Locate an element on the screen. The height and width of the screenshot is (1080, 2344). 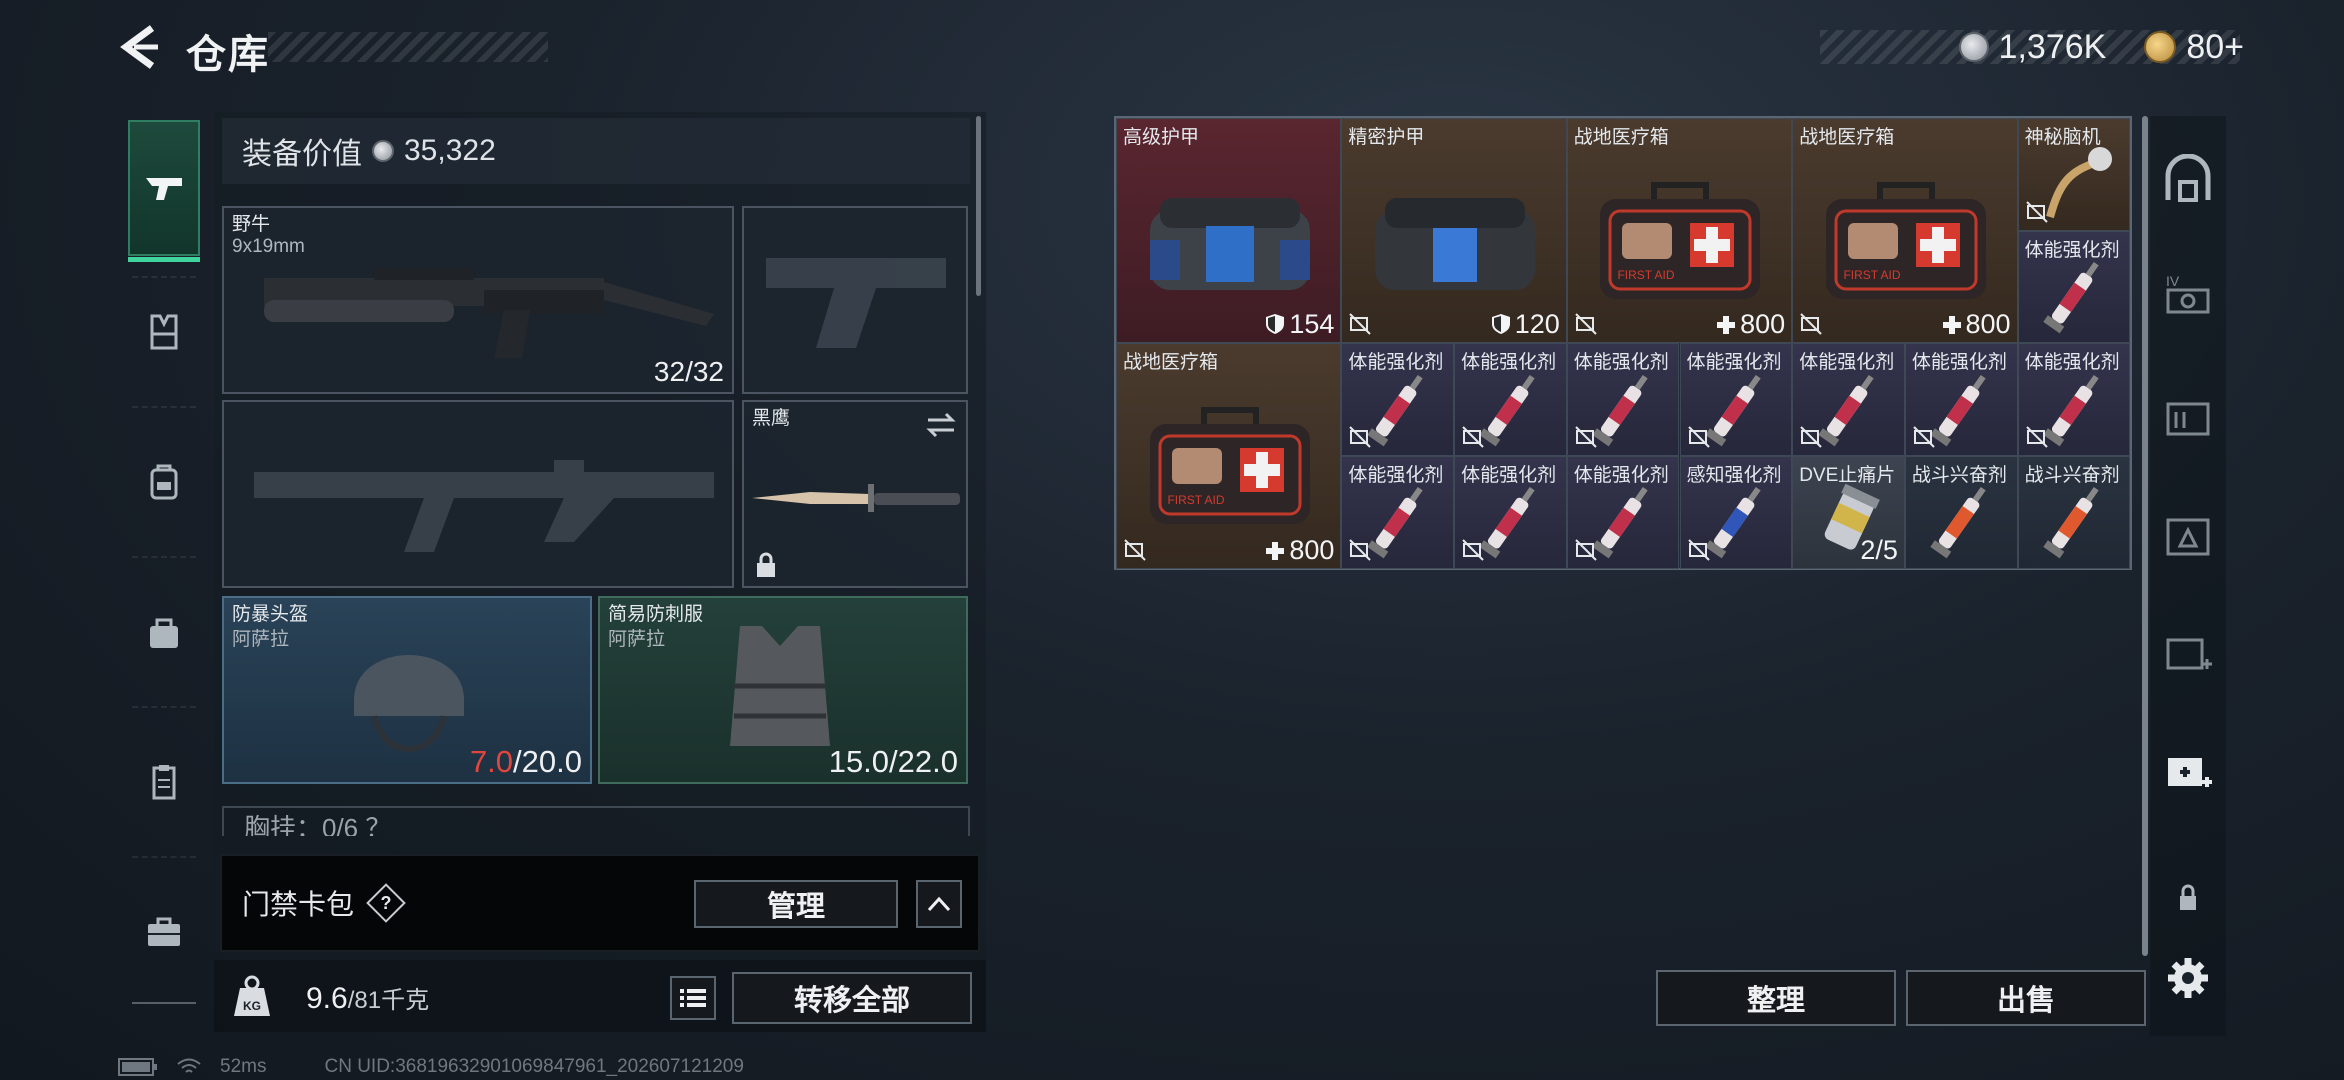
weight-icon: KG is located at coordinates (252, 995).